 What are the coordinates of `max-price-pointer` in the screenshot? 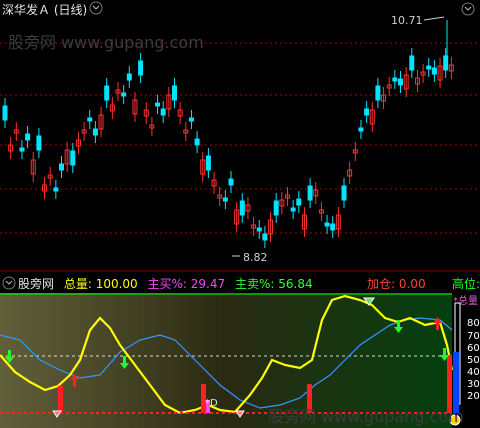 It's located at (434, 18).